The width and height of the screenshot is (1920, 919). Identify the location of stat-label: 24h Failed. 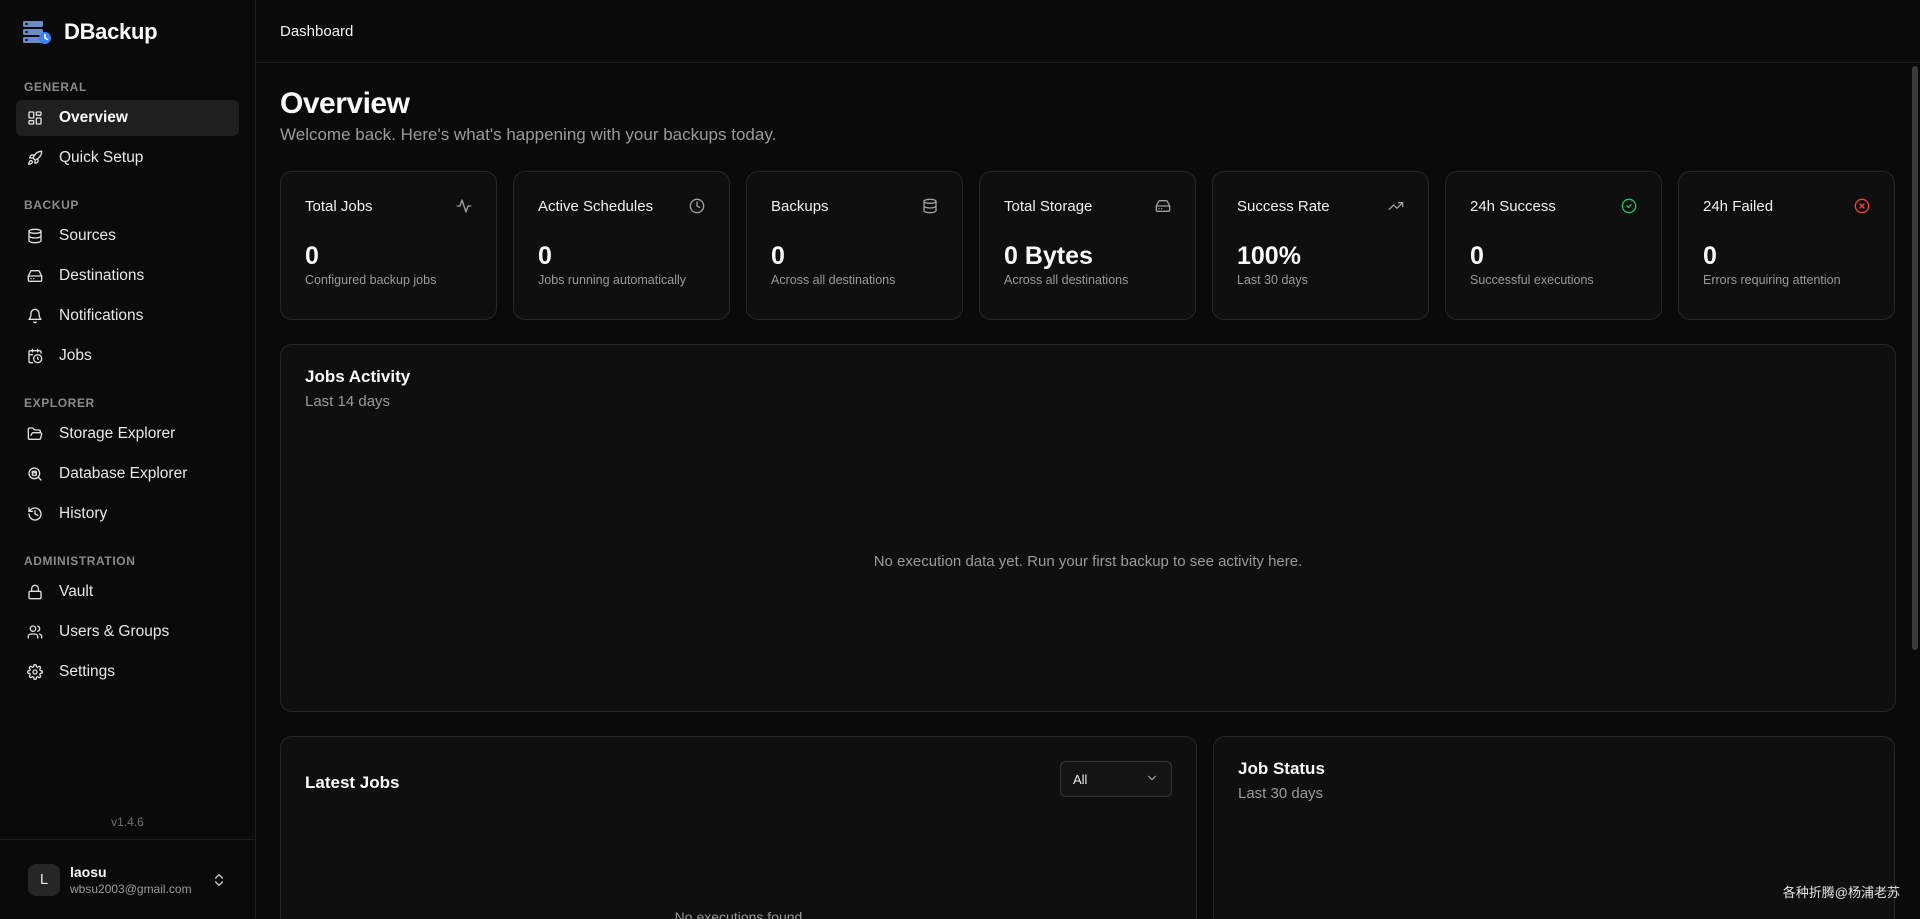
(1738, 206).